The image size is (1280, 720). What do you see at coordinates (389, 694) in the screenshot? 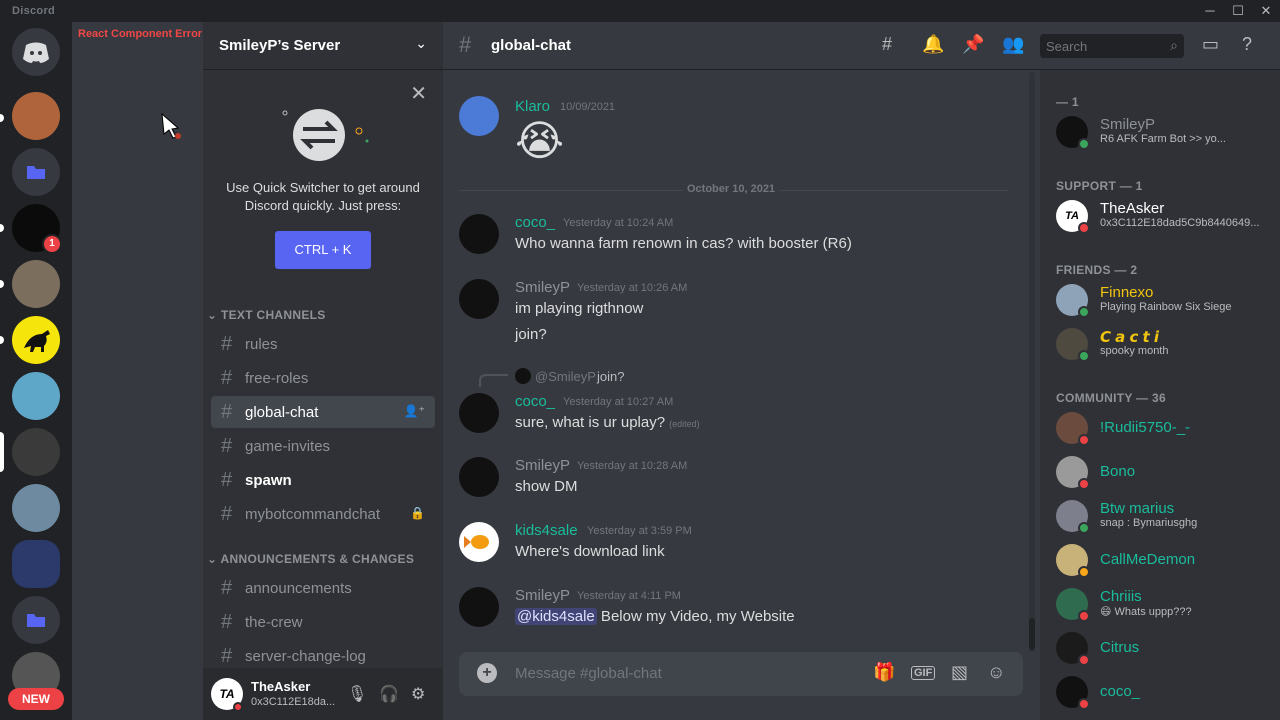
I see `headphones-icon: 🎧` at bounding box center [389, 694].